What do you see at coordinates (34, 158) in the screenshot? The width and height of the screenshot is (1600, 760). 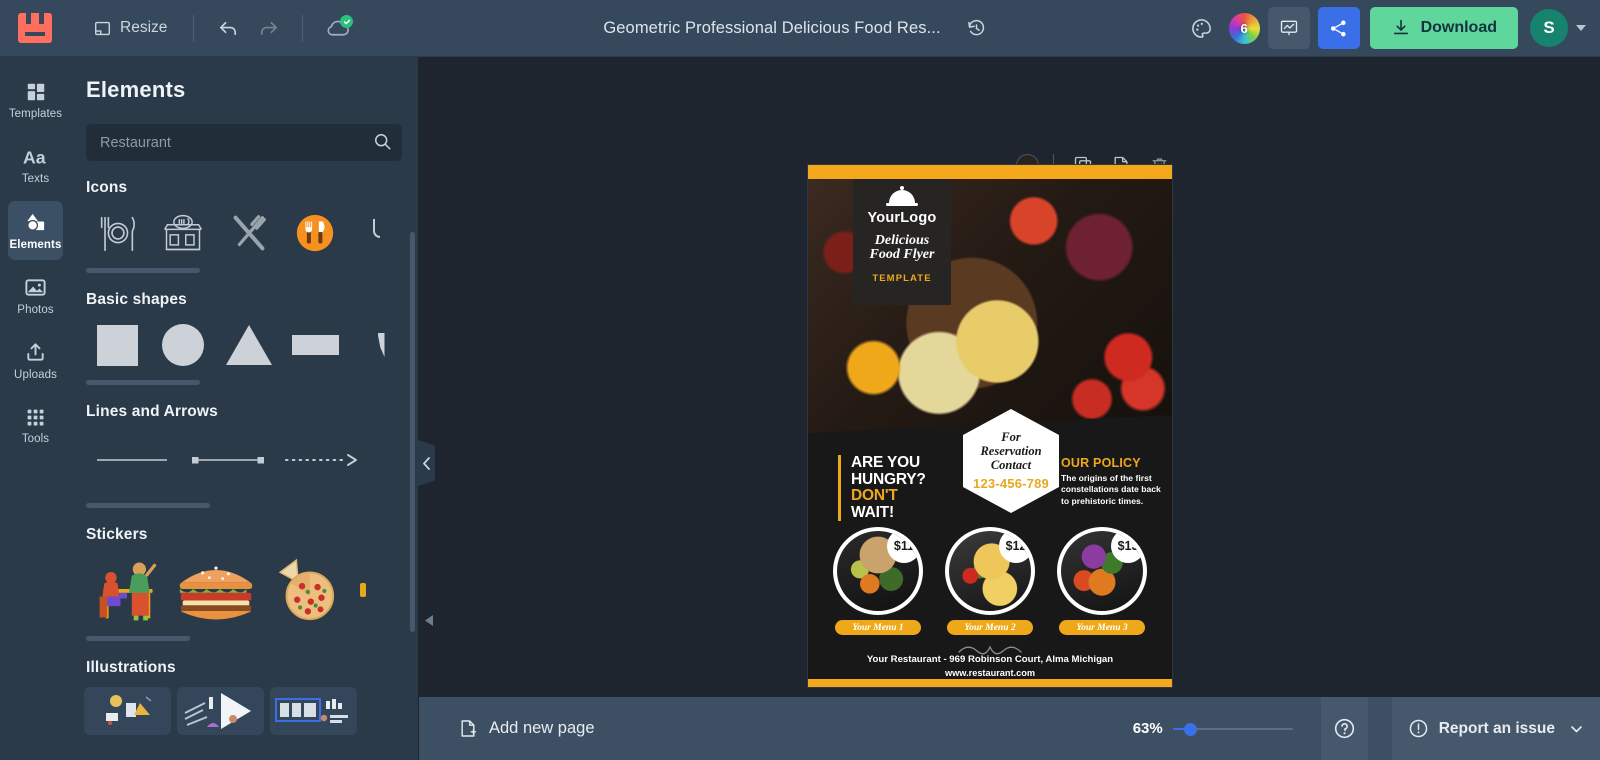 I see `svg-text: Aa` at bounding box center [34, 158].